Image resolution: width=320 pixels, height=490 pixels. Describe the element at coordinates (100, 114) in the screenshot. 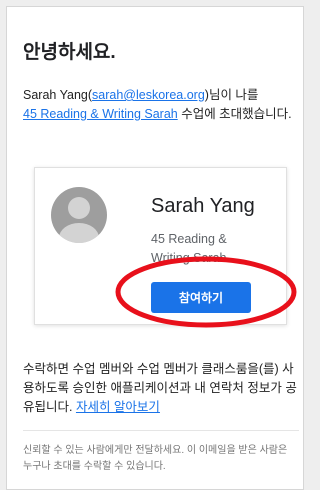

I see `class-name-link: 45 Reading & Writing Sarah` at that location.